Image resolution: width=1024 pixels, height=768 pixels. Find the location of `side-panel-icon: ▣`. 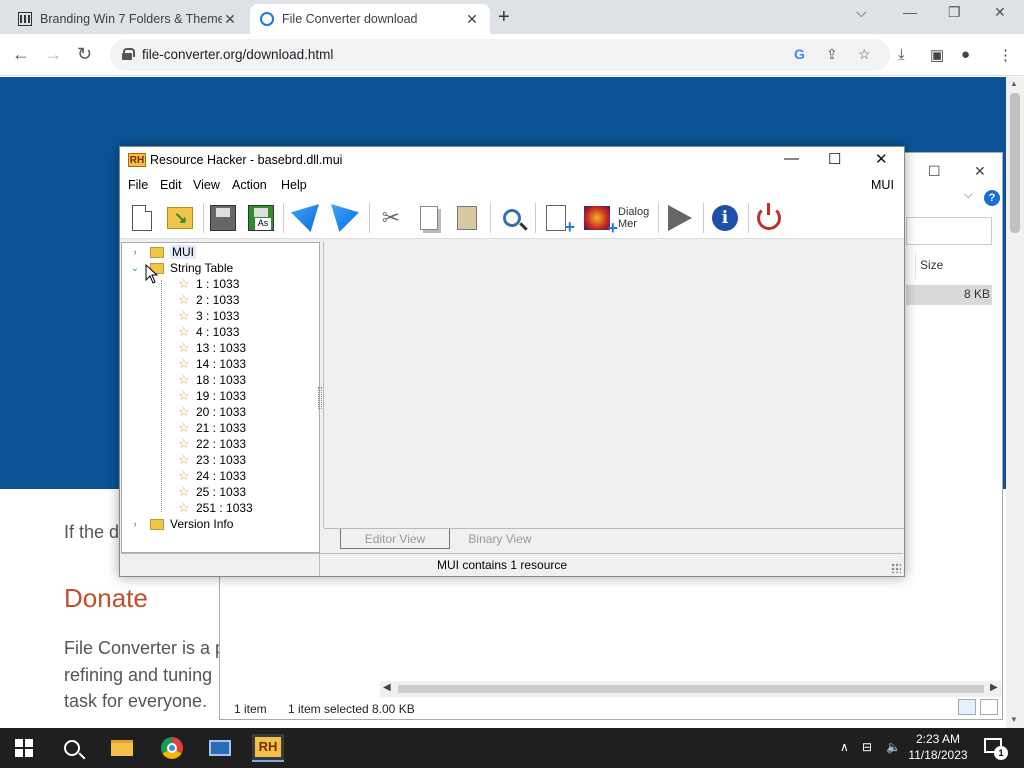

side-panel-icon: ▣ is located at coordinates (937, 55).